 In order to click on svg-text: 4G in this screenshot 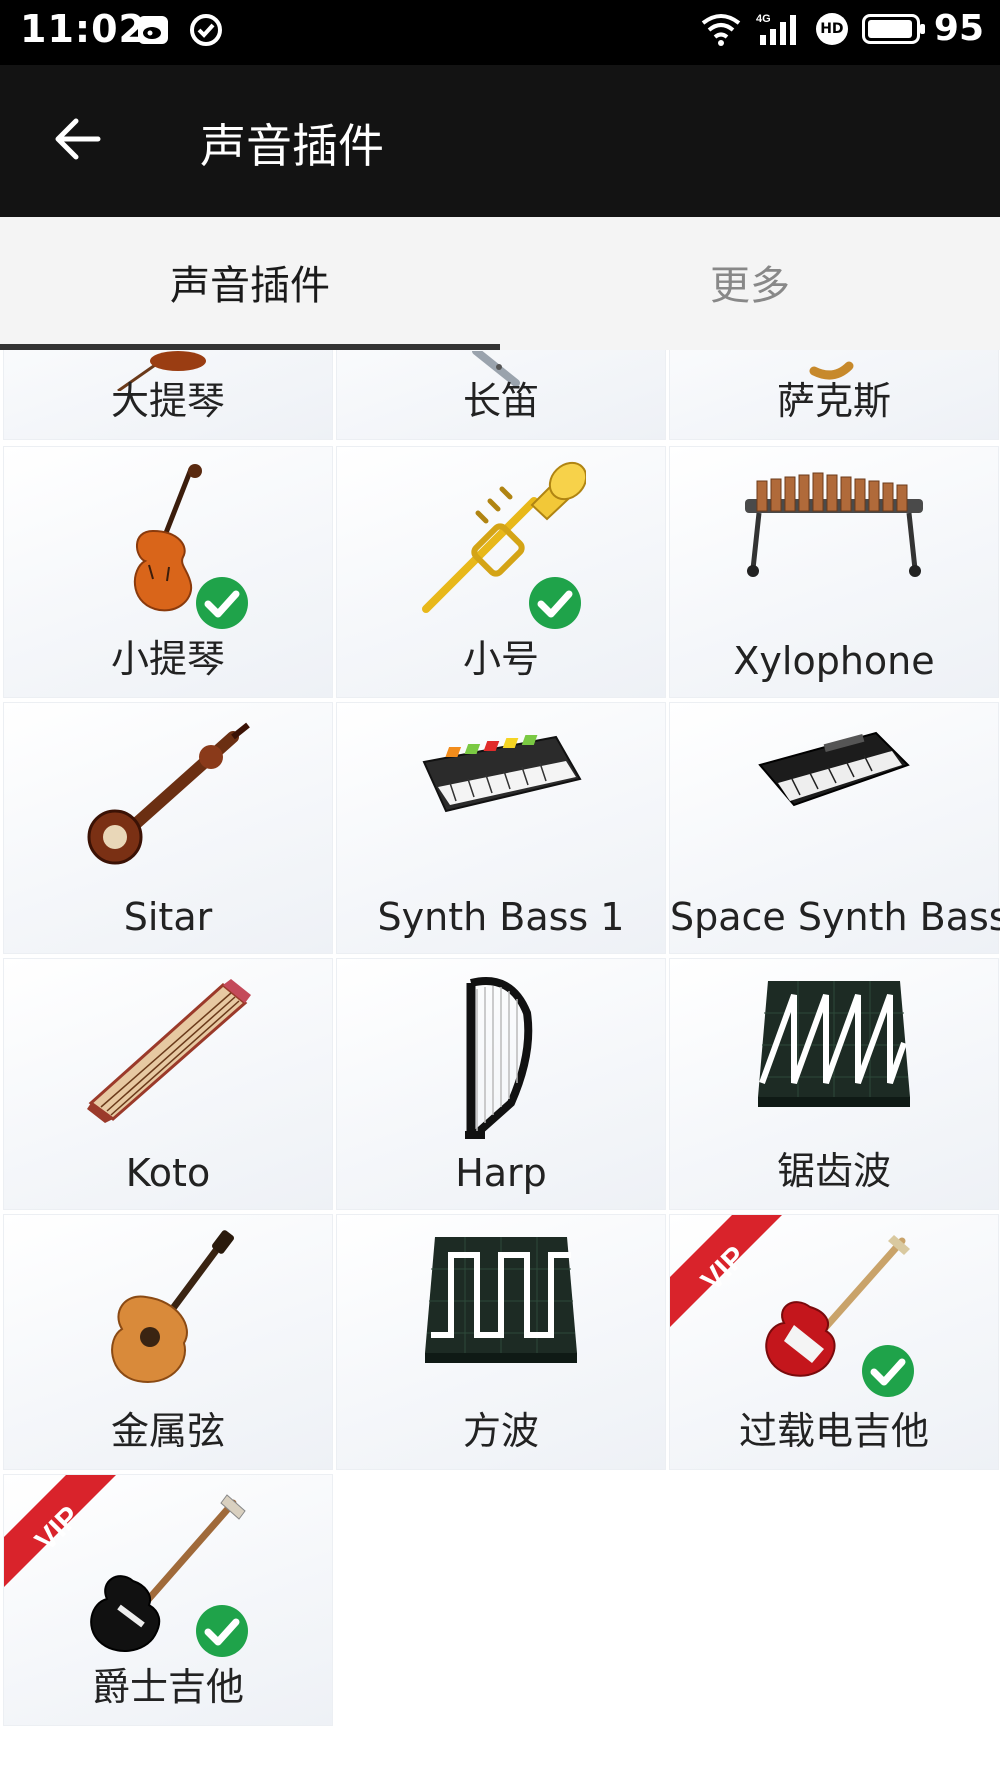, I will do `click(763, 19)`.